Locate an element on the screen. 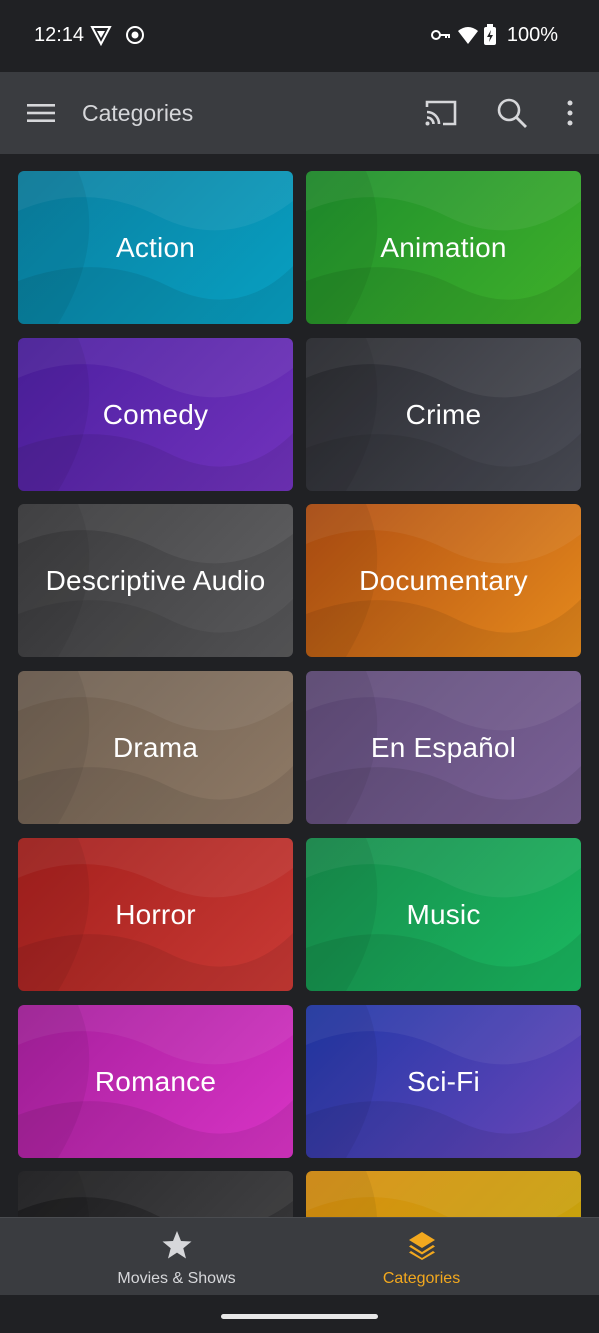 This screenshot has height=1333, width=599. category-tile: Descriptive Audio is located at coordinates (155, 580).